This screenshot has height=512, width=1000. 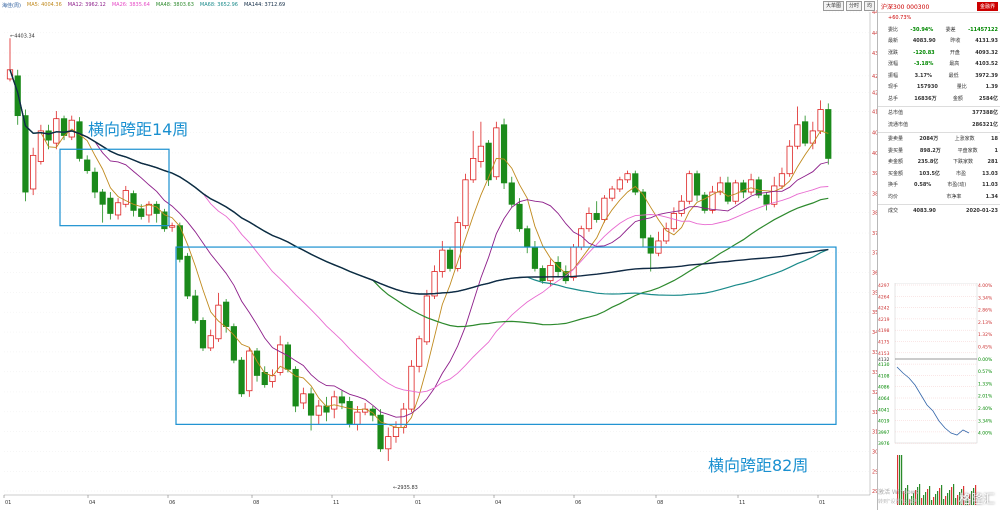 I want to click on mini-right-label: 4.00%, so click(x=985, y=434).